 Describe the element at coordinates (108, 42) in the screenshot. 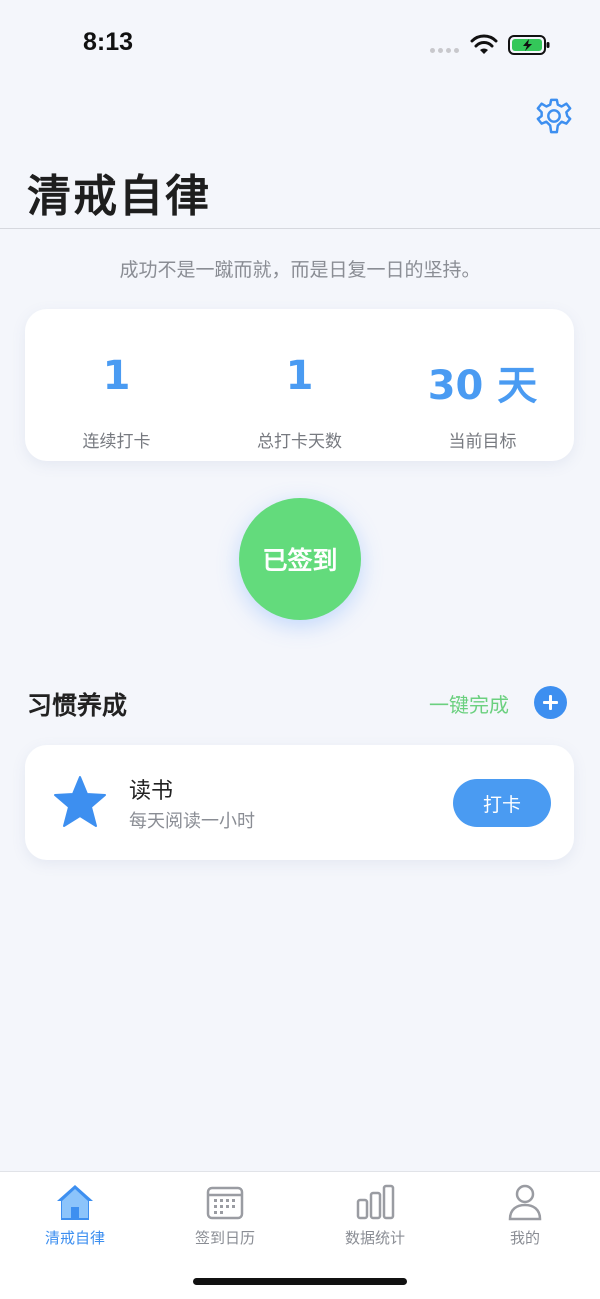

I see `status-time: 8:13` at that location.